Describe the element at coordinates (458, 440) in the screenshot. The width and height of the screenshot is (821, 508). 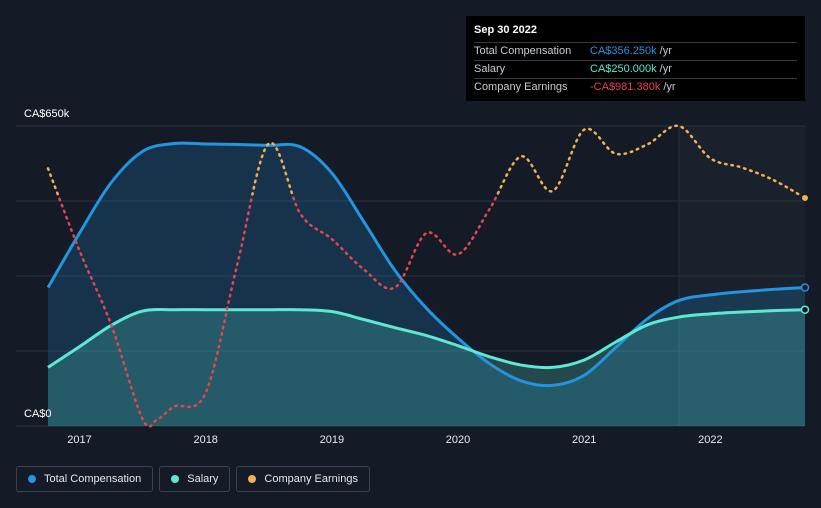
I see `x-tick-label: 2020` at that location.